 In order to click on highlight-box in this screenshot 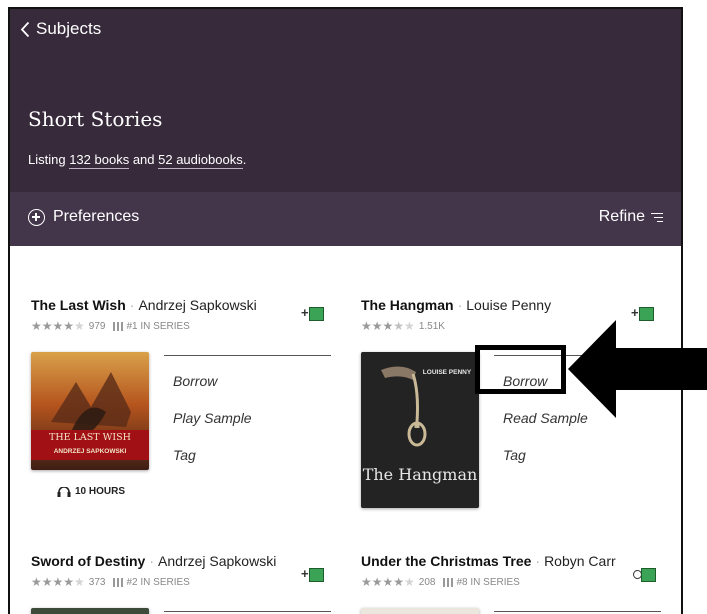, I will do `click(520, 369)`.